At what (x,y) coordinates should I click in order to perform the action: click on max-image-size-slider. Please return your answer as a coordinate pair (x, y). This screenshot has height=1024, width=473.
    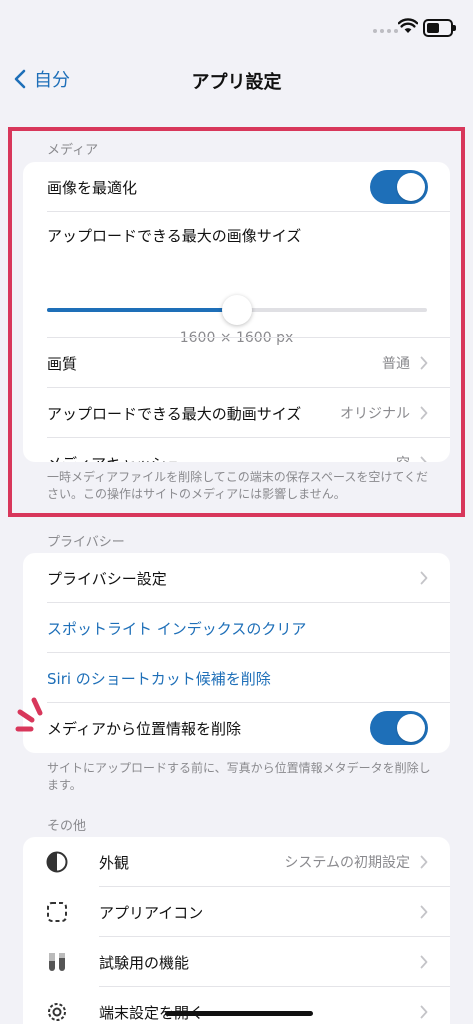
    Looking at the image, I should click on (237, 310).